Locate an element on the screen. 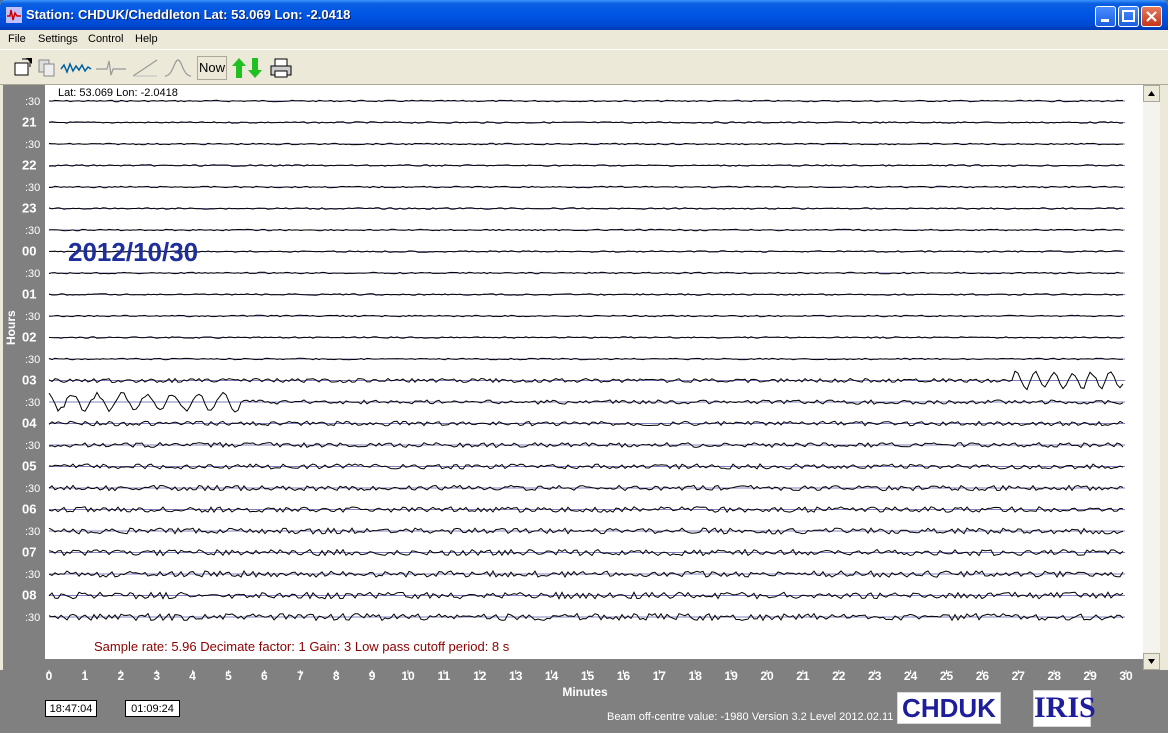  scroll-down-button is located at coordinates (1151, 661).